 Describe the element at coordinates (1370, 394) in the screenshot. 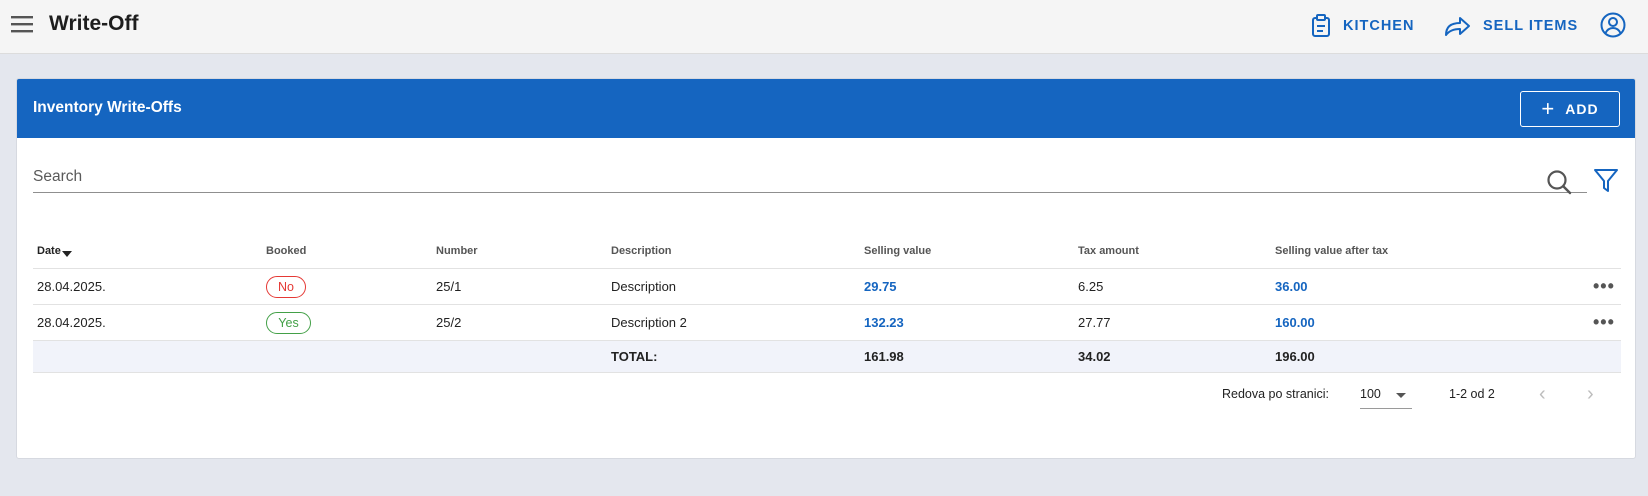

I see `rows-per-page-value: 100` at that location.